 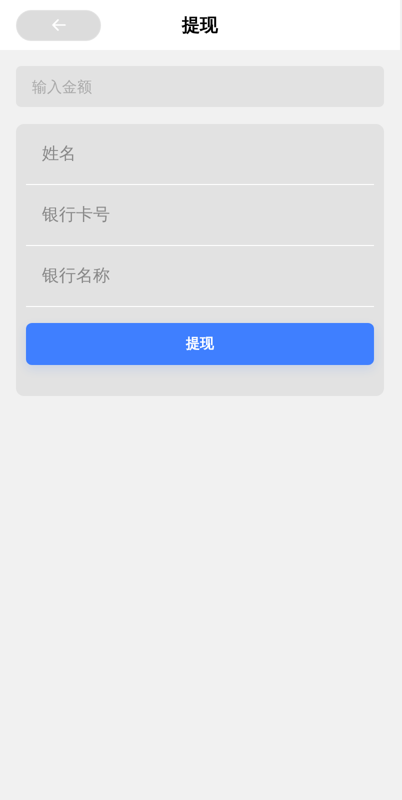 I want to click on withdraw-button: 提现, so click(x=200, y=344).